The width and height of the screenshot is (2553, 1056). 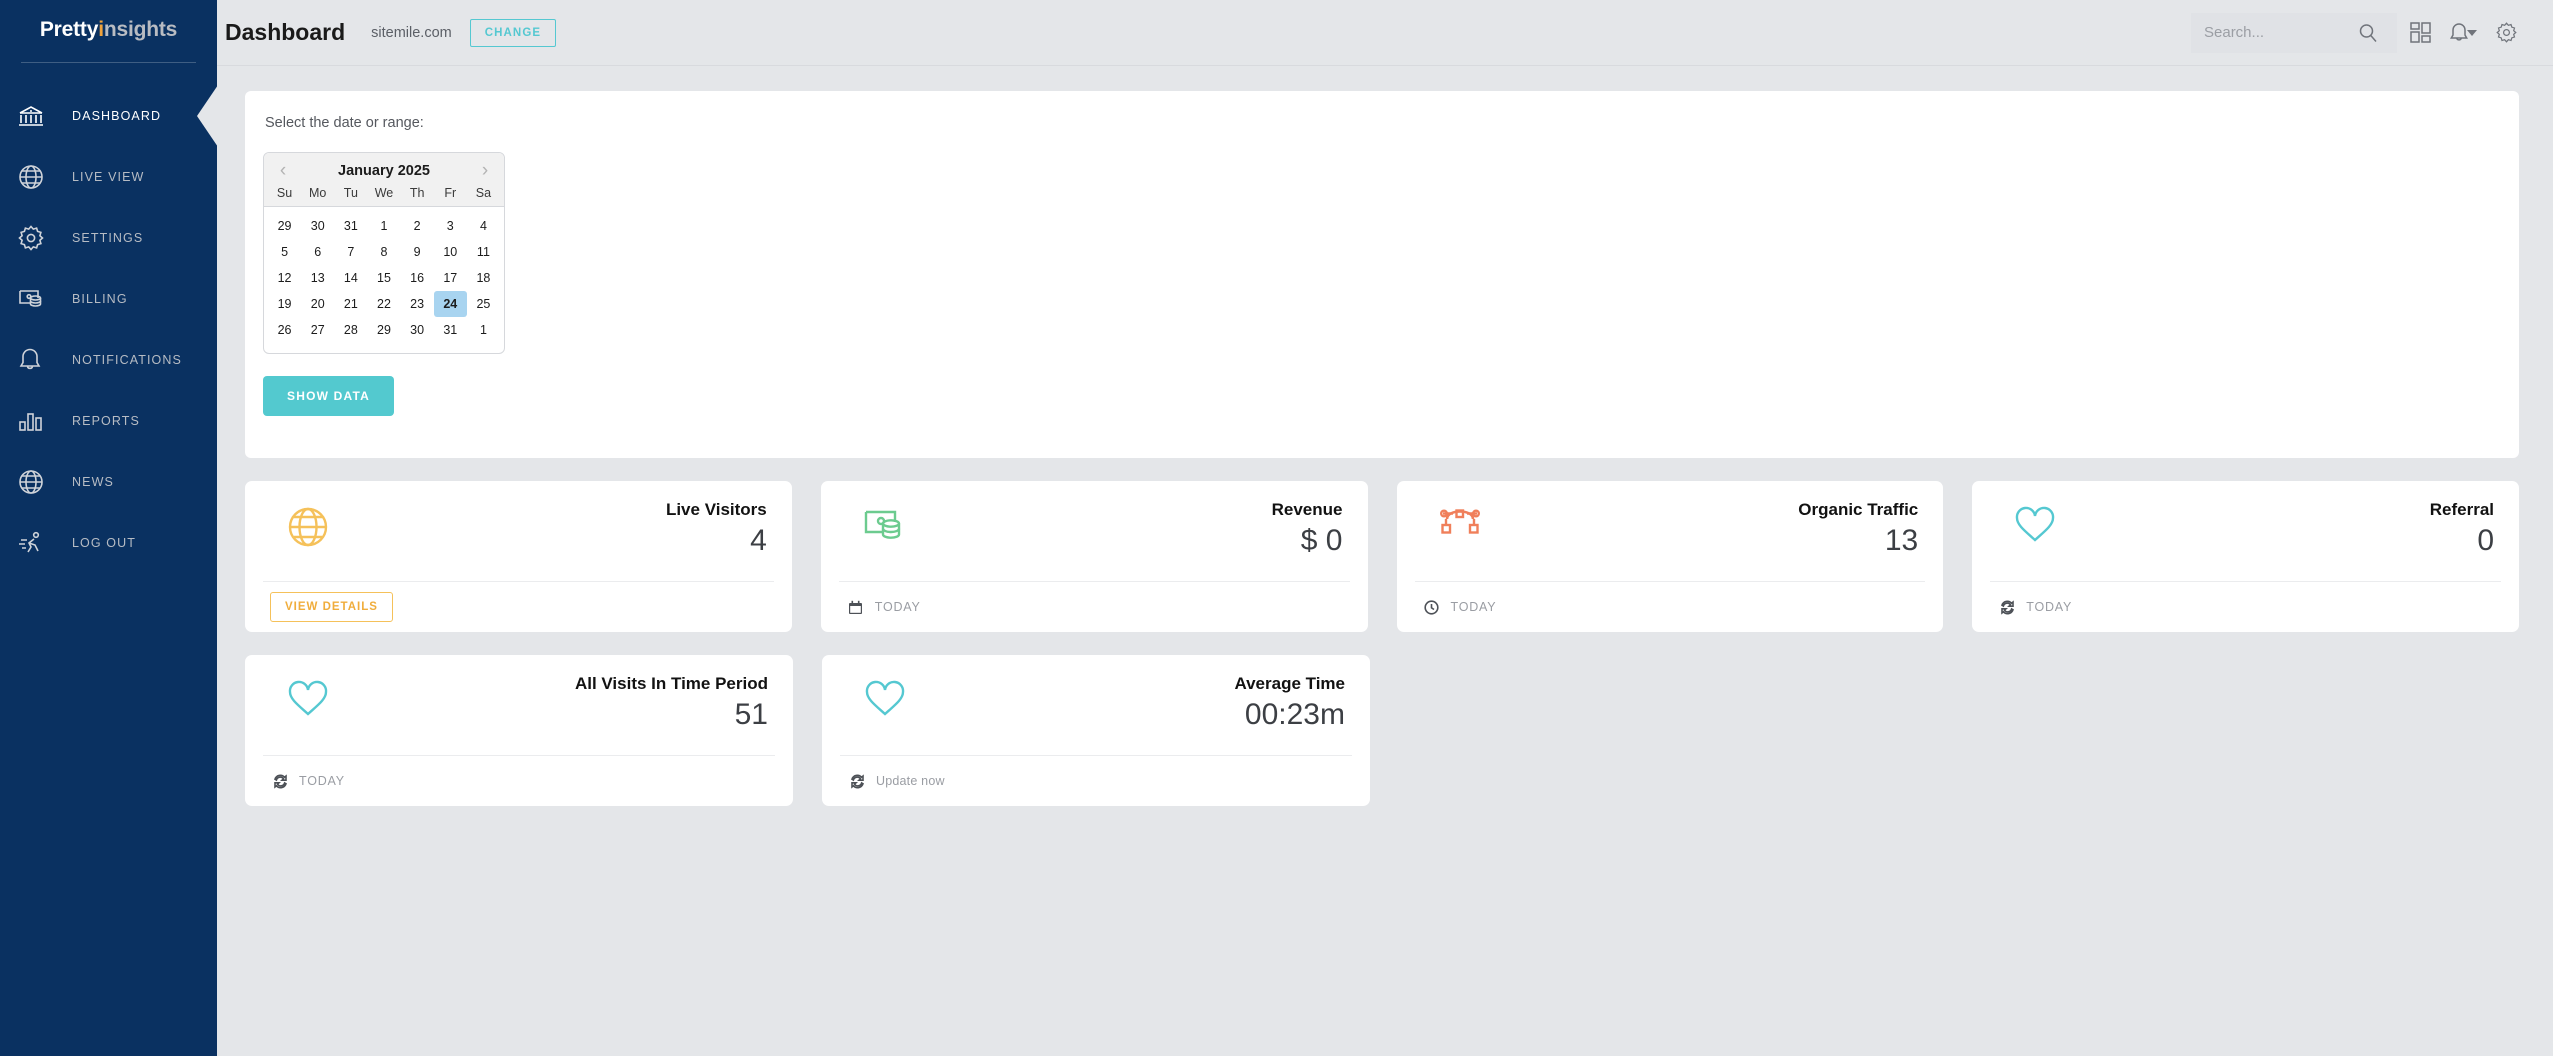 I want to click on bank-icon, so click(x=37, y=116).